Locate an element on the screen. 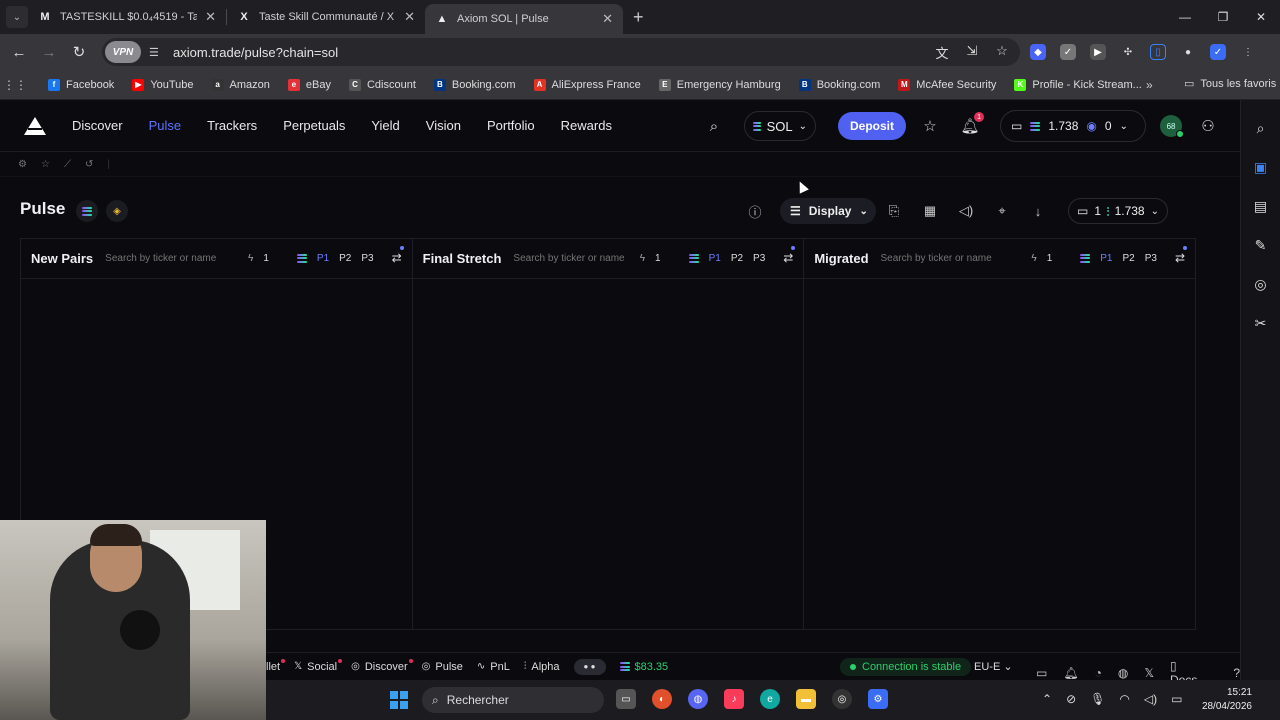 Image resolution: width=1280 pixels, height=720 pixels. x-icon: 𝕏 is located at coordinates (1149, 673).